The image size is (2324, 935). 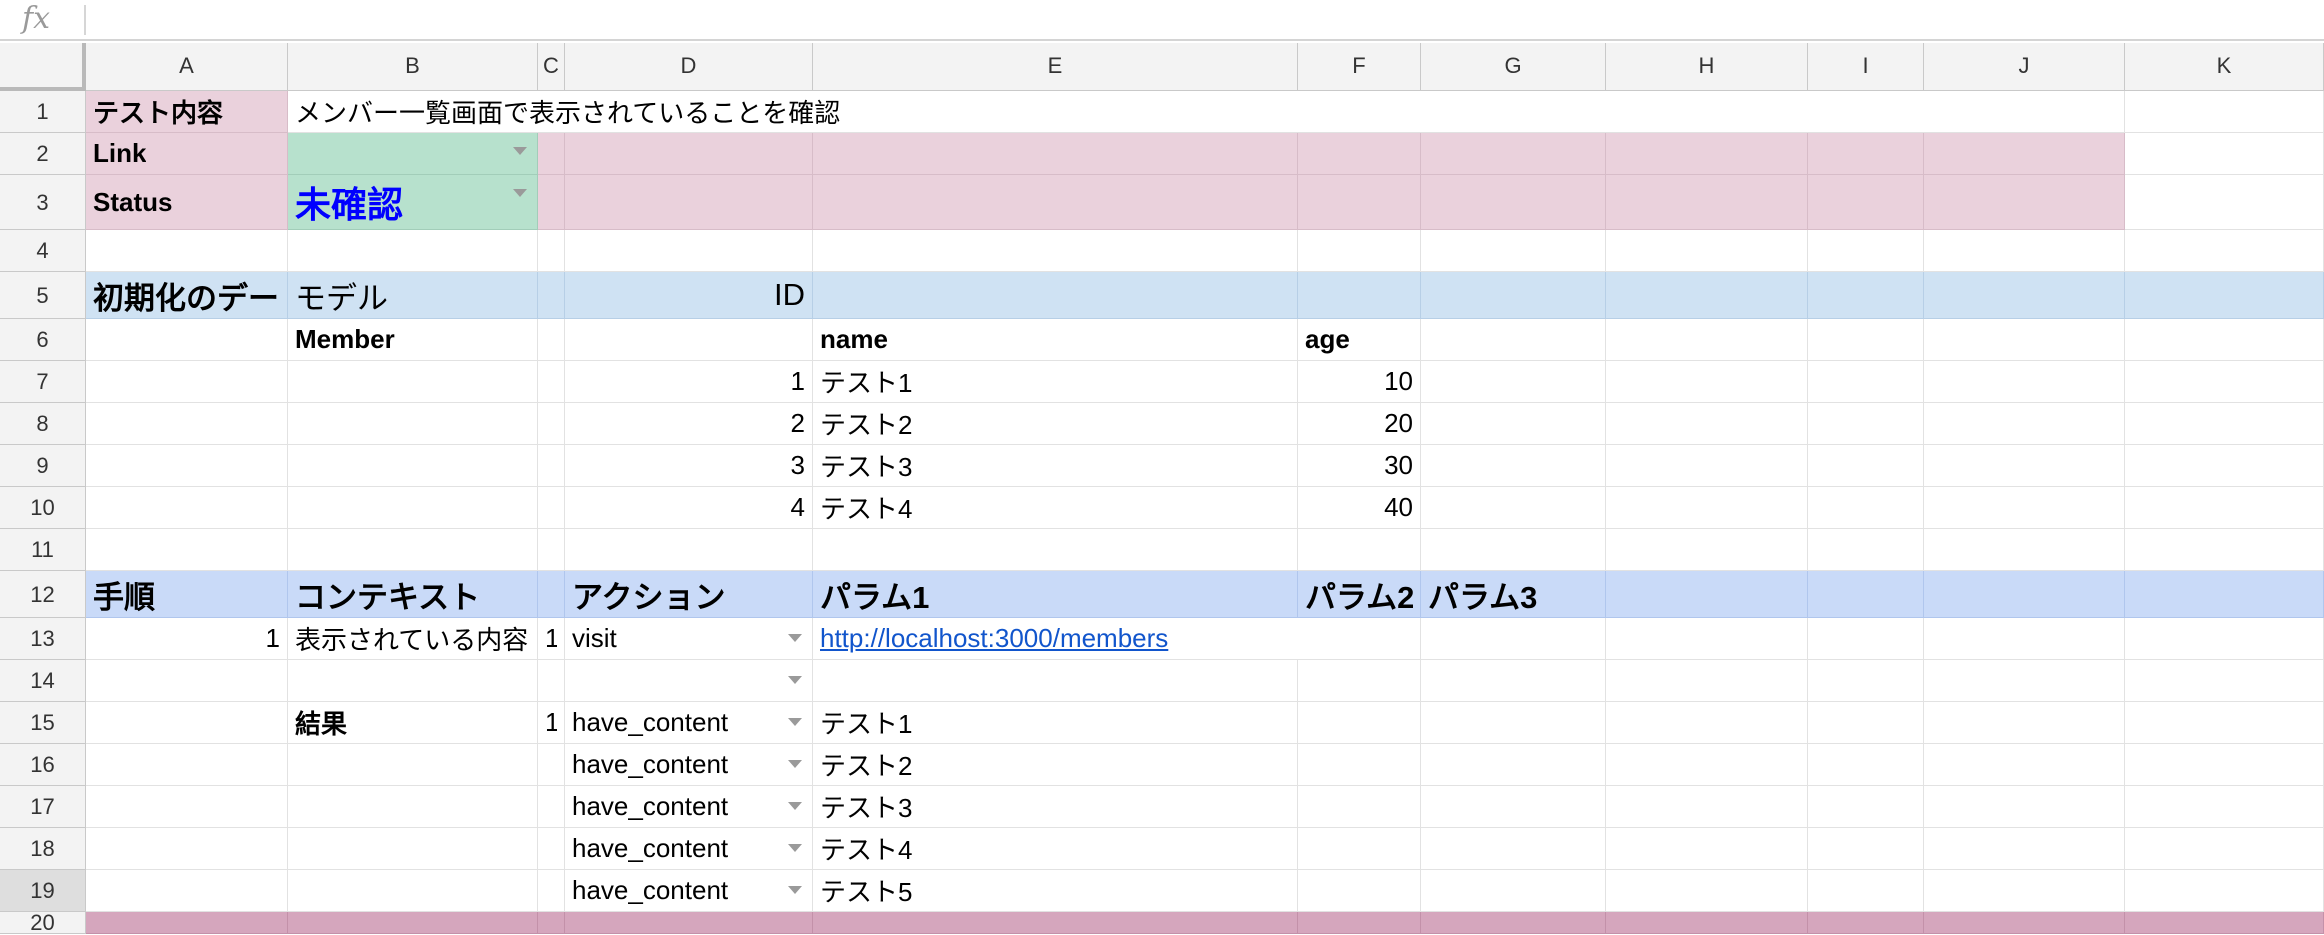 What do you see at coordinates (187, 424) in the screenshot?
I see `cell-a8` at bounding box center [187, 424].